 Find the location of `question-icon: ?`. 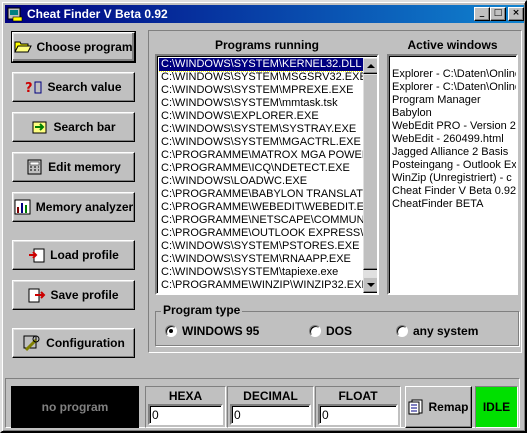

question-icon: ? is located at coordinates (33, 88).